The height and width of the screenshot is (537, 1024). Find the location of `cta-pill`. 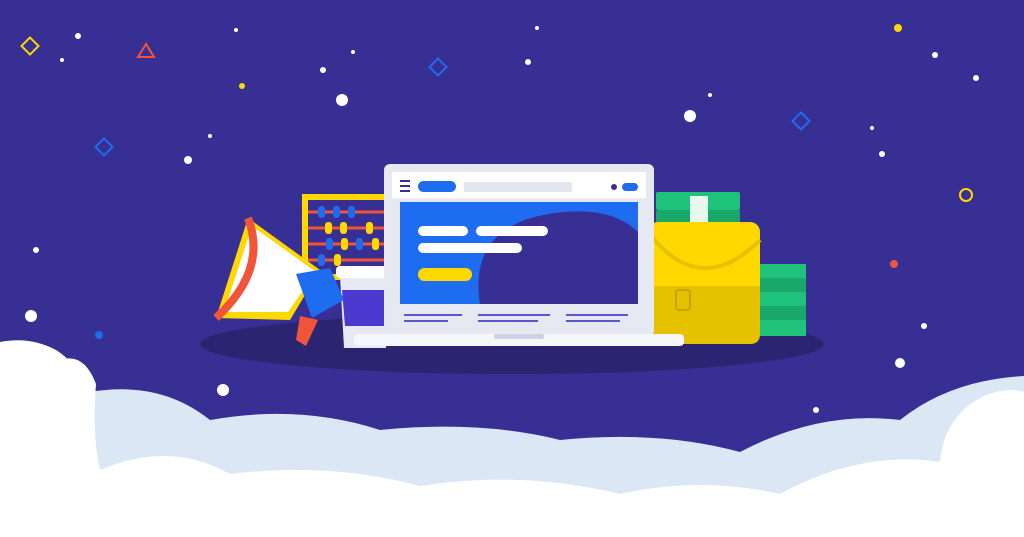

cta-pill is located at coordinates (445, 274).